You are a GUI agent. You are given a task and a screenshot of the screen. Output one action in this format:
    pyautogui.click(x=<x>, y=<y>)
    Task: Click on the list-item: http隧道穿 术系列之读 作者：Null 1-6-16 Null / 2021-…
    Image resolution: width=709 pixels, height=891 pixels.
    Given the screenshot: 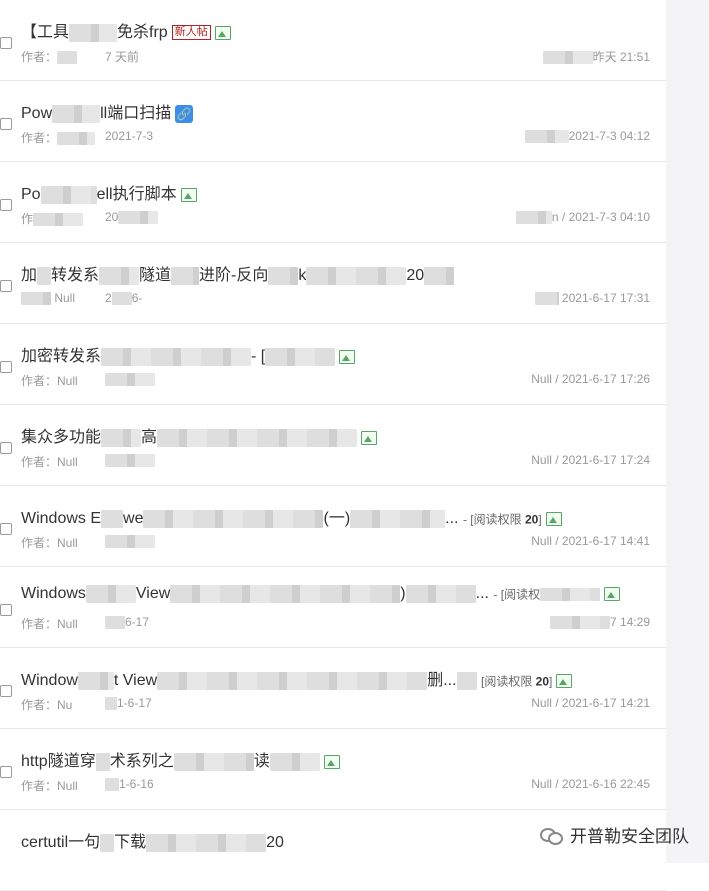 What is the action you would take?
    pyautogui.click(x=333, y=769)
    